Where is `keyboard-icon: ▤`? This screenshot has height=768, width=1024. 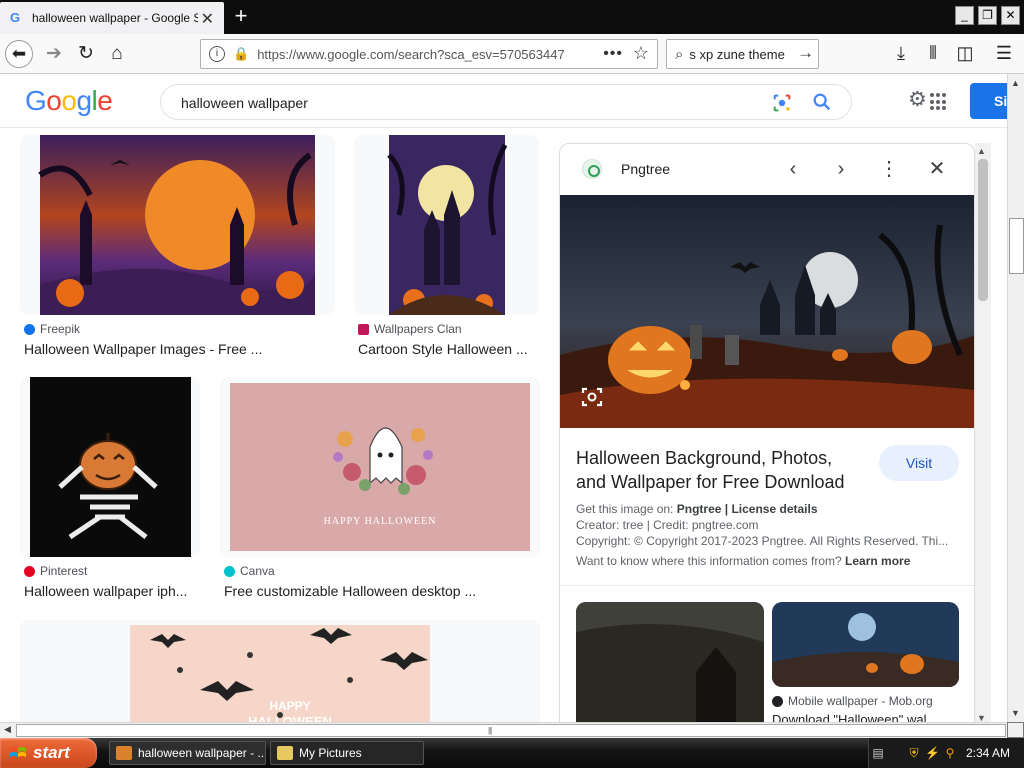 keyboard-icon: ▤ is located at coordinates (878, 753).